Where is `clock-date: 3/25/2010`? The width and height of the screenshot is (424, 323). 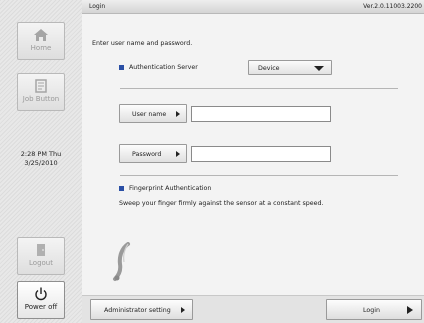 clock-date: 3/25/2010 is located at coordinates (41, 163).